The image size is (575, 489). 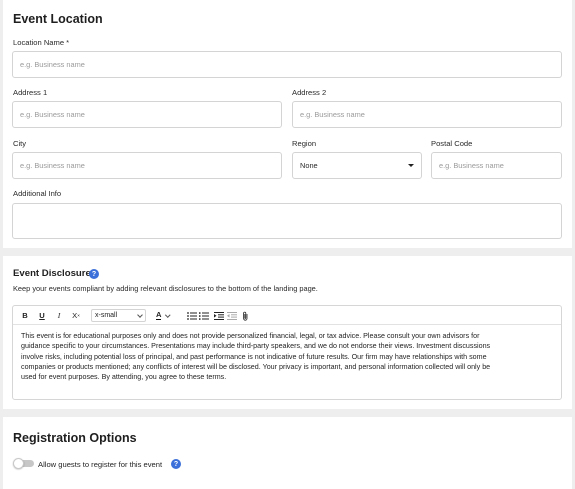 What do you see at coordinates (203, 315) in the screenshot?
I see `numbered-list-icon` at bounding box center [203, 315].